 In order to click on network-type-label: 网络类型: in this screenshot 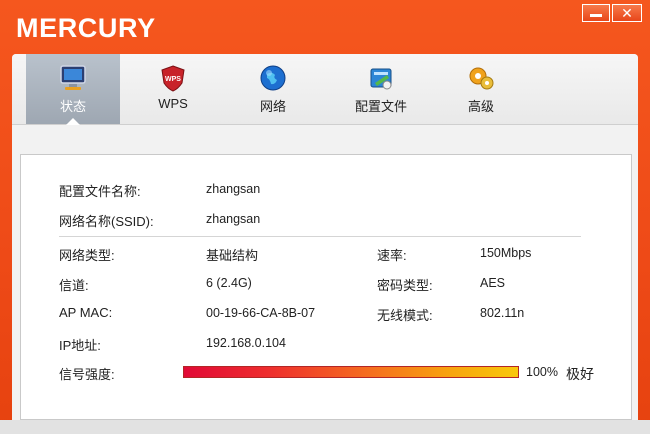, I will do `click(87, 255)`.